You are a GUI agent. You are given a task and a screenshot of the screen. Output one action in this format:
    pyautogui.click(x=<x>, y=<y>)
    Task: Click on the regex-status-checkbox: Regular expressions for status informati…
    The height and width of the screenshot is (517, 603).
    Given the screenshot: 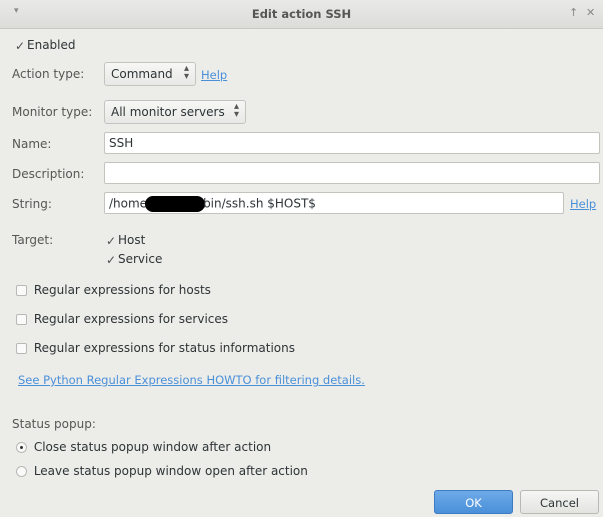 What is the action you would take?
    pyautogui.click(x=155, y=348)
    